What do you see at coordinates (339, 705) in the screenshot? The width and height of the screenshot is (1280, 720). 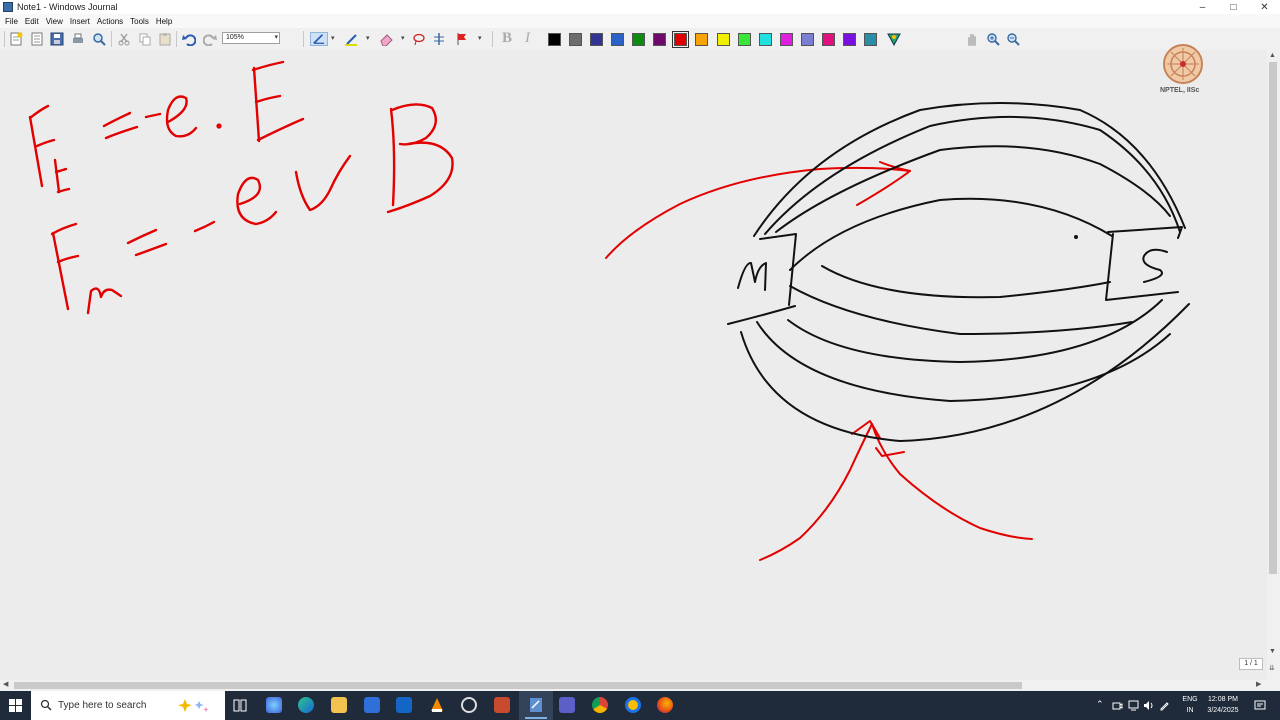 I see `file-explorer-icon` at bounding box center [339, 705].